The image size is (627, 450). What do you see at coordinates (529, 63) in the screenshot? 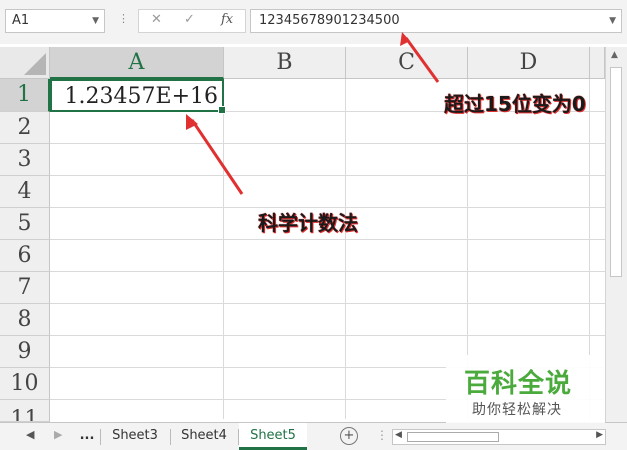
I see `column-header-d: D` at bounding box center [529, 63].